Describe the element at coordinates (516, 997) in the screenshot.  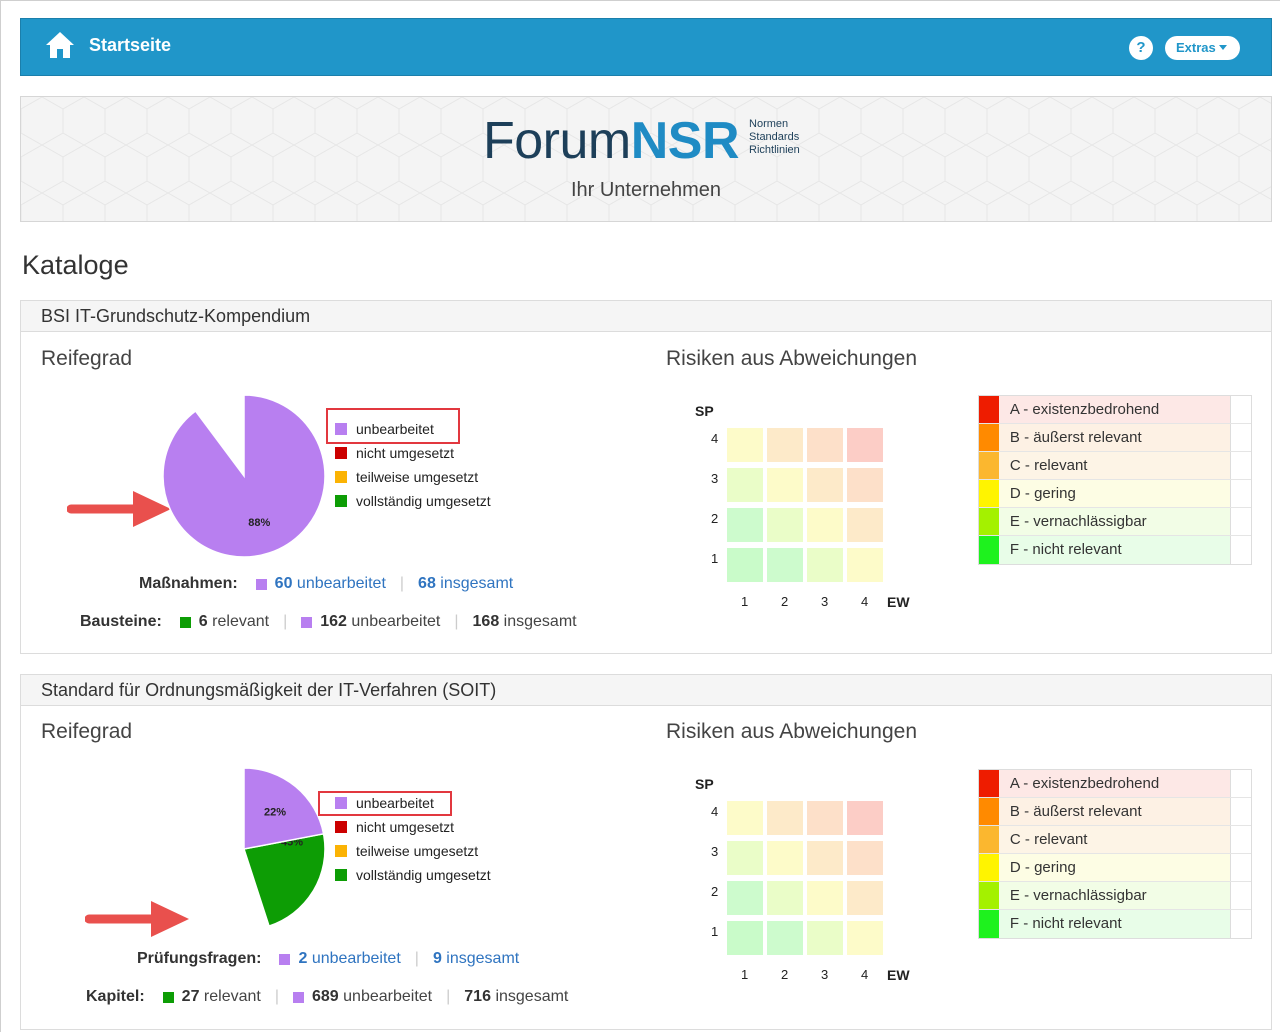
I see `total-count: 716 insgesamt` at that location.